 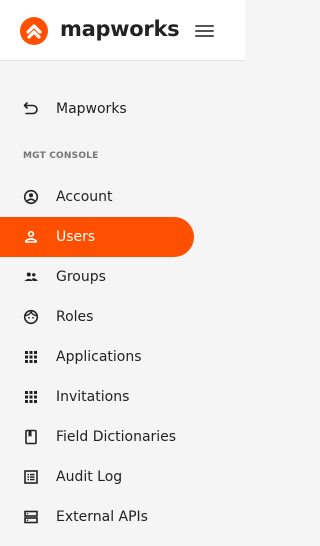 I want to click on sidebar-item-label: Mapworks, so click(x=91, y=109).